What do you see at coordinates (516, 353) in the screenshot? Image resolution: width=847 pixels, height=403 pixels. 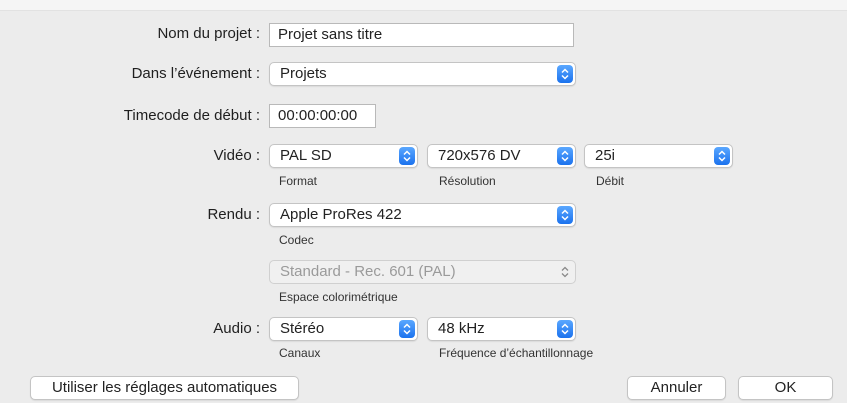 I see `sample-rate-caption: Fréquence d’échantillonnage` at bounding box center [516, 353].